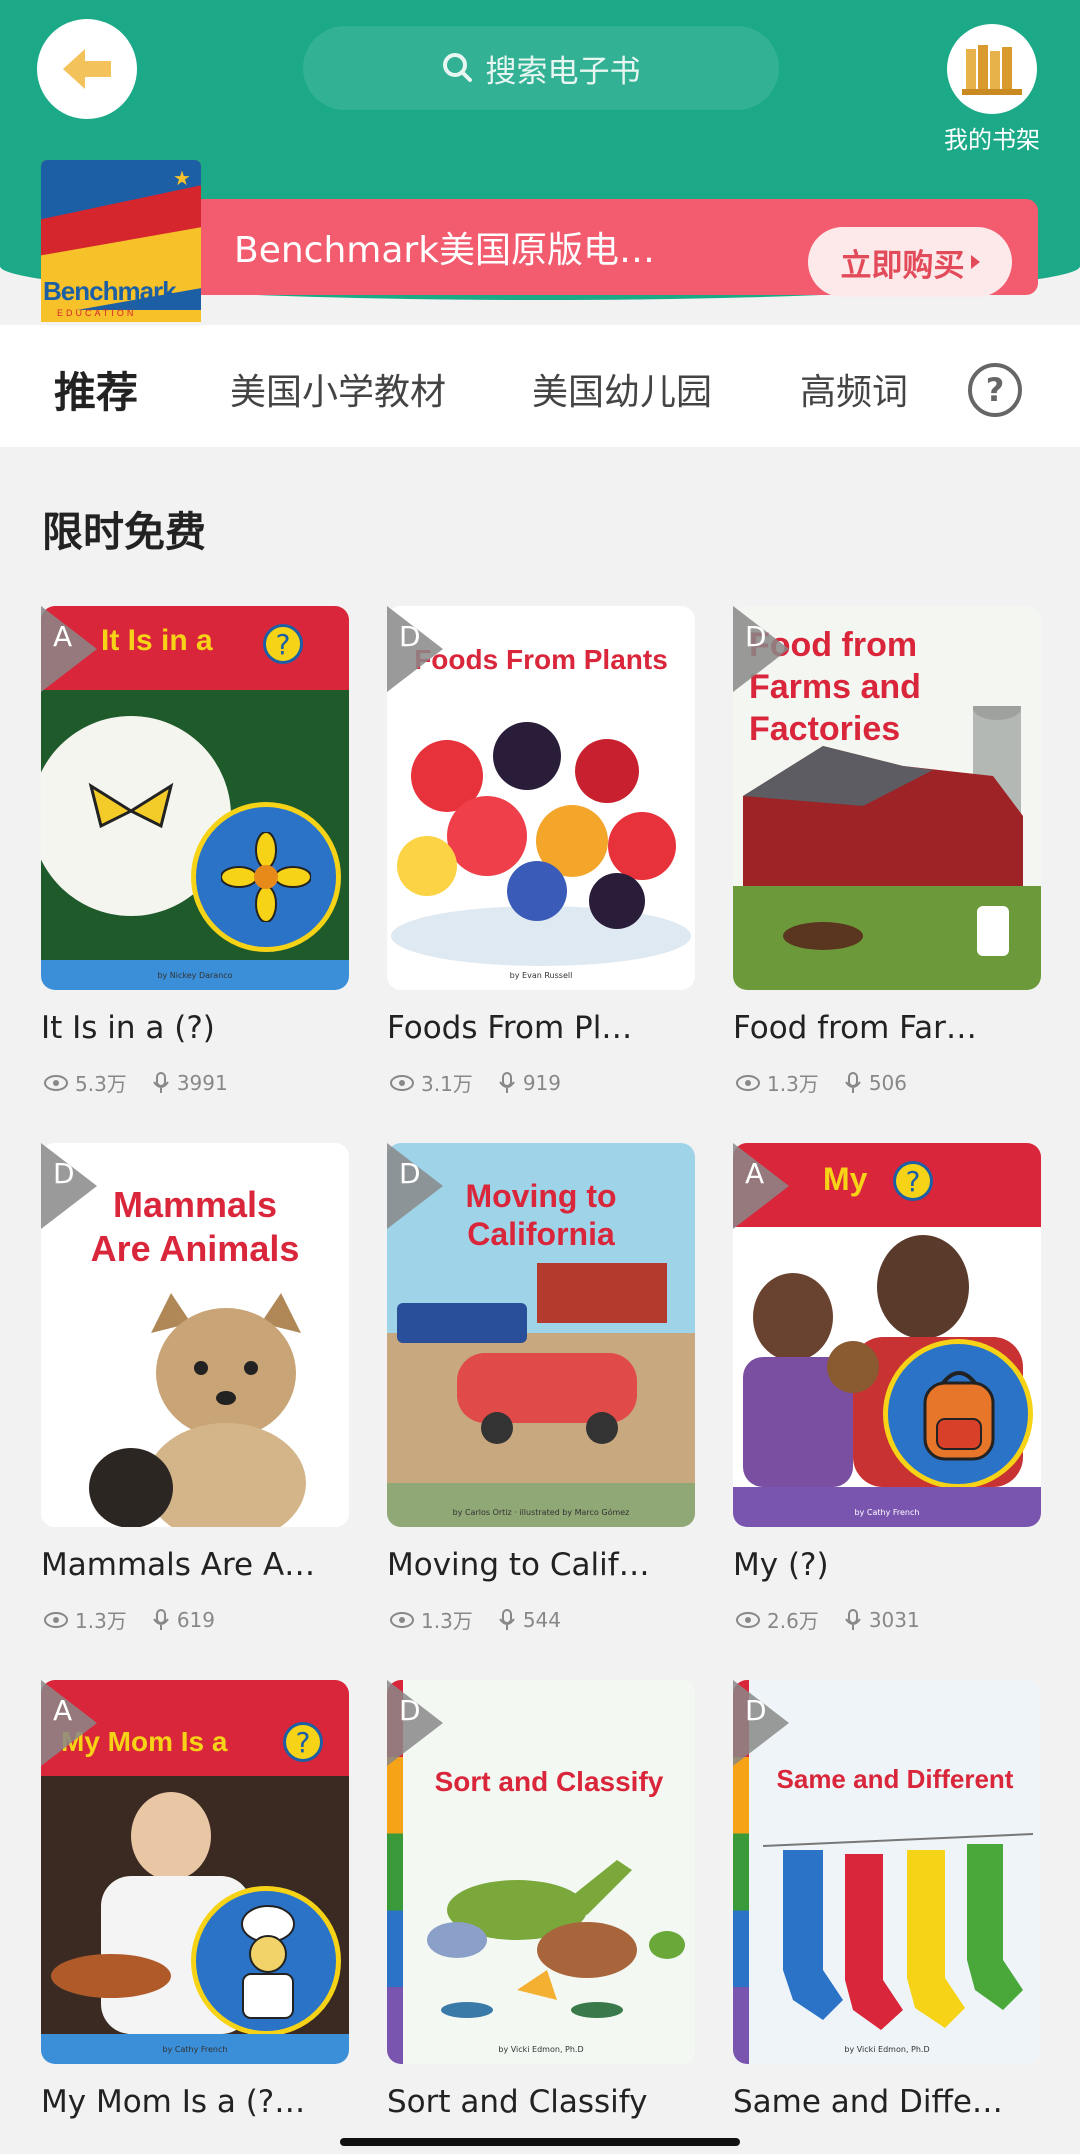 Image resolution: width=1080 pixels, height=2154 pixels. What do you see at coordinates (182, 178) in the screenshot?
I see `star-icon: ★` at bounding box center [182, 178].